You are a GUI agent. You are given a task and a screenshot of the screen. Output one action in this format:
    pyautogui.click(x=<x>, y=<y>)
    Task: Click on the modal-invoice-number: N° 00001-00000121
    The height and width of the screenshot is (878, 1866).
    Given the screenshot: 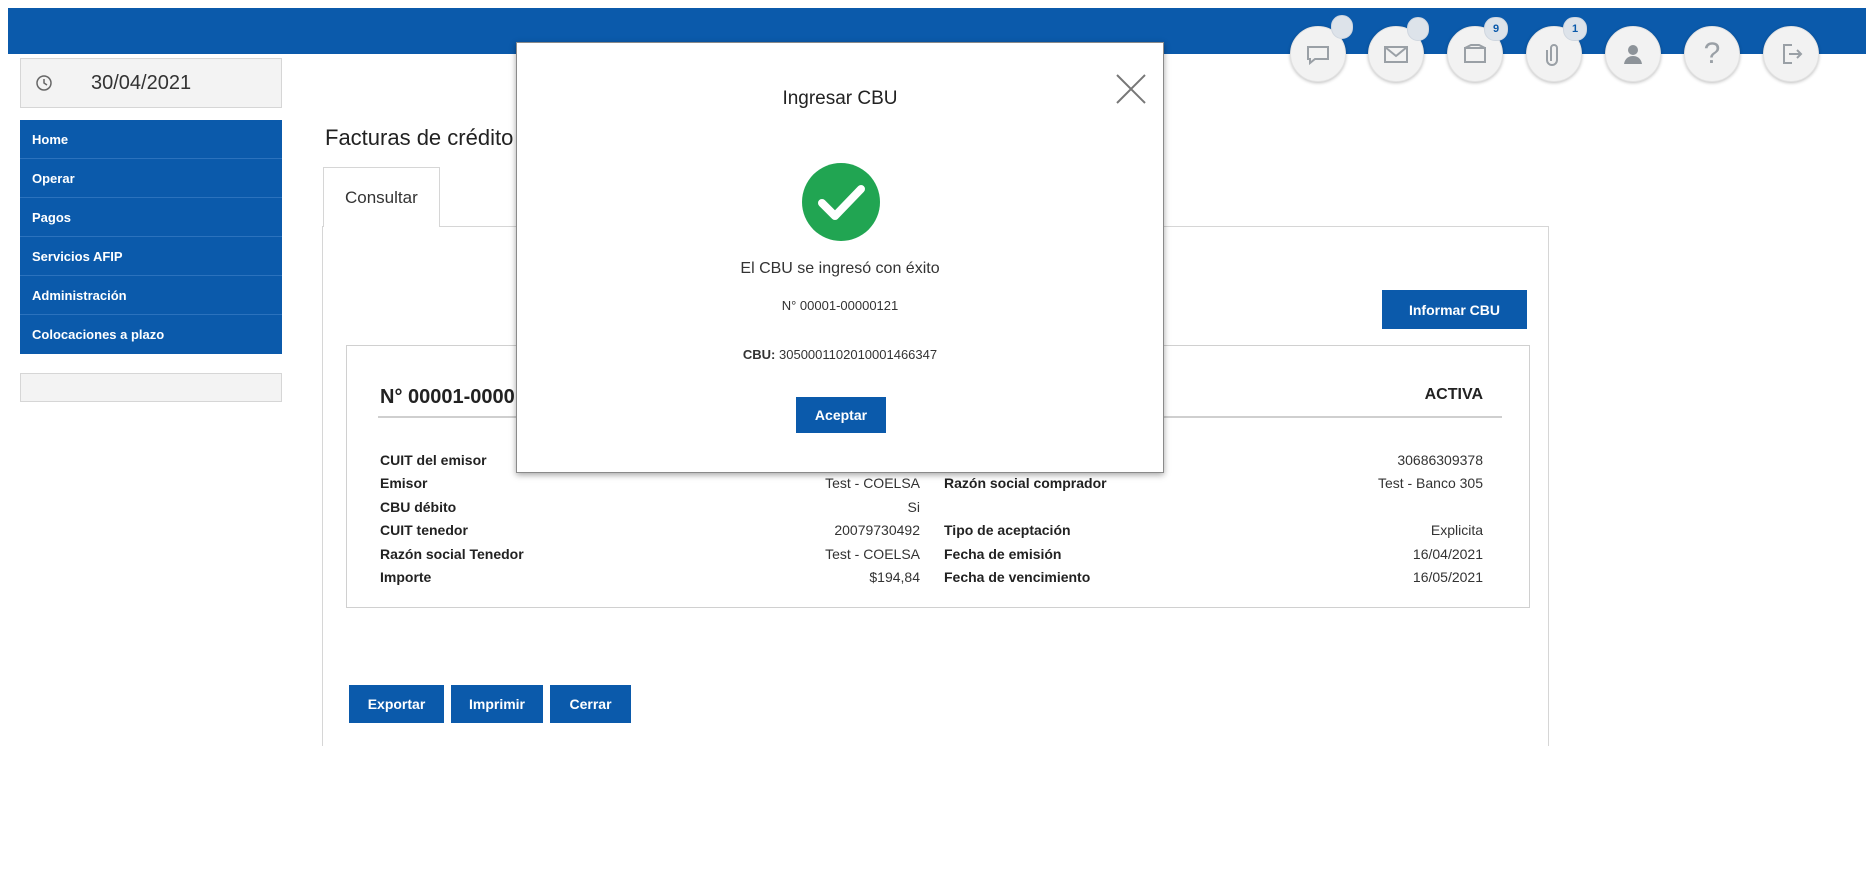 What is the action you would take?
    pyautogui.click(x=840, y=305)
    